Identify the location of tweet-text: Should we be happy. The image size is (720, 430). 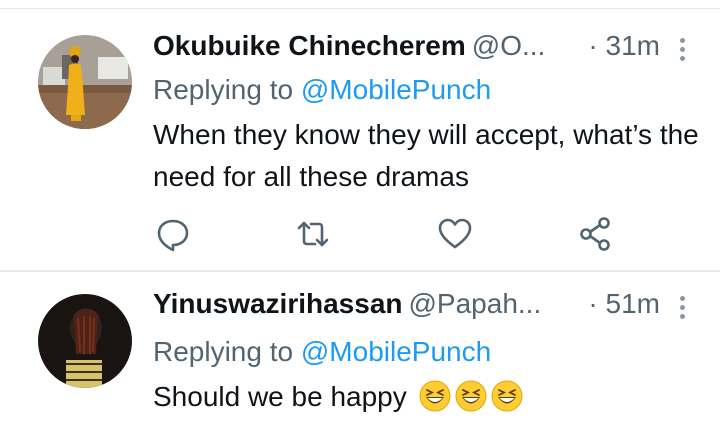
(426, 397).